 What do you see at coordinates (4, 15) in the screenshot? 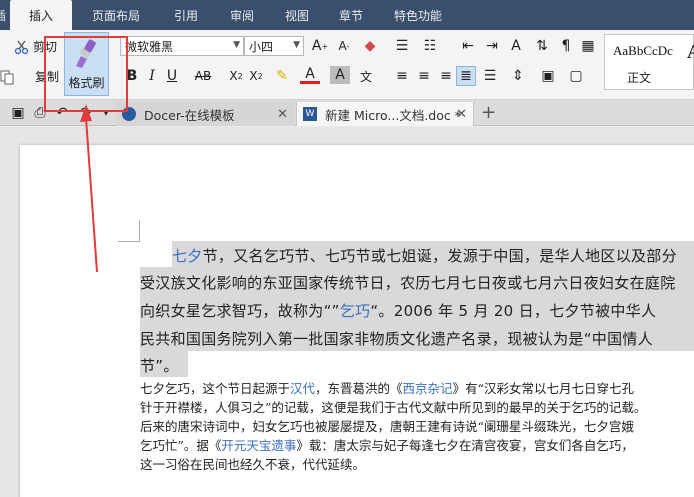
I see `menu-tab-clipped: 插` at bounding box center [4, 15].